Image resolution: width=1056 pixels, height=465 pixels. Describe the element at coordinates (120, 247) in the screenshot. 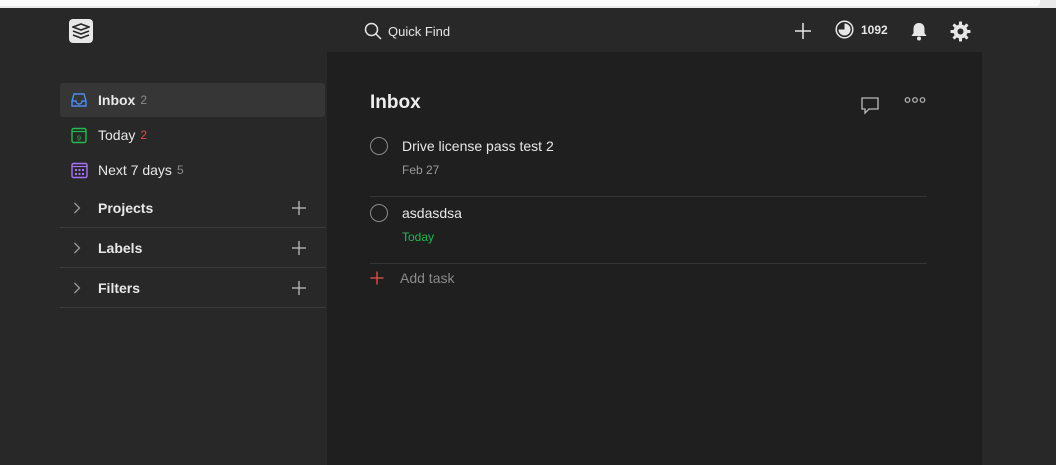

I see `section-label: Labels` at that location.